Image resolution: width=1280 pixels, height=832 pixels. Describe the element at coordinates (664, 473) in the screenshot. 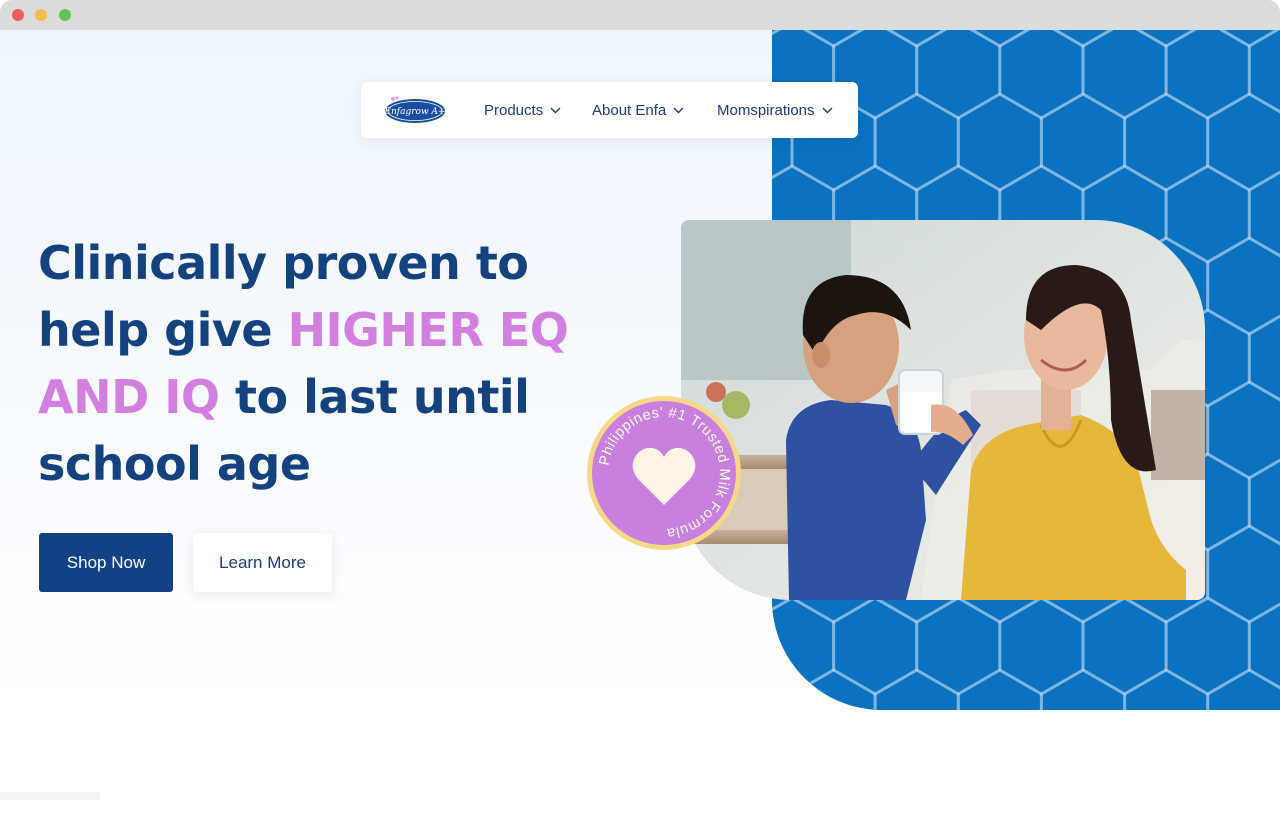

I see `trusted-formula-badge: Philippines' #1 Trusted Milk Formula` at that location.